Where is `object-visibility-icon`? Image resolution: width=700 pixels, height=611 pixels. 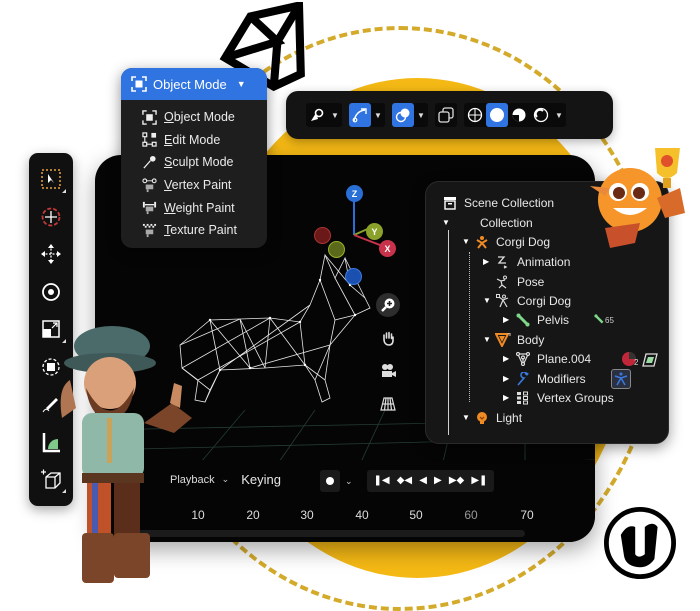
object-visibility-icon is located at coordinates (317, 114).